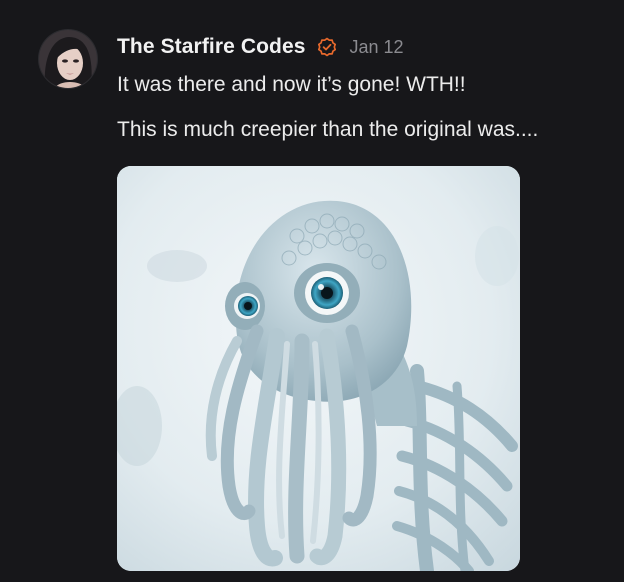 Image resolution: width=624 pixels, height=582 pixels. Describe the element at coordinates (291, 84) in the screenshot. I see `post-text-line: It was there and now it’s gone! WTH!!` at that location.